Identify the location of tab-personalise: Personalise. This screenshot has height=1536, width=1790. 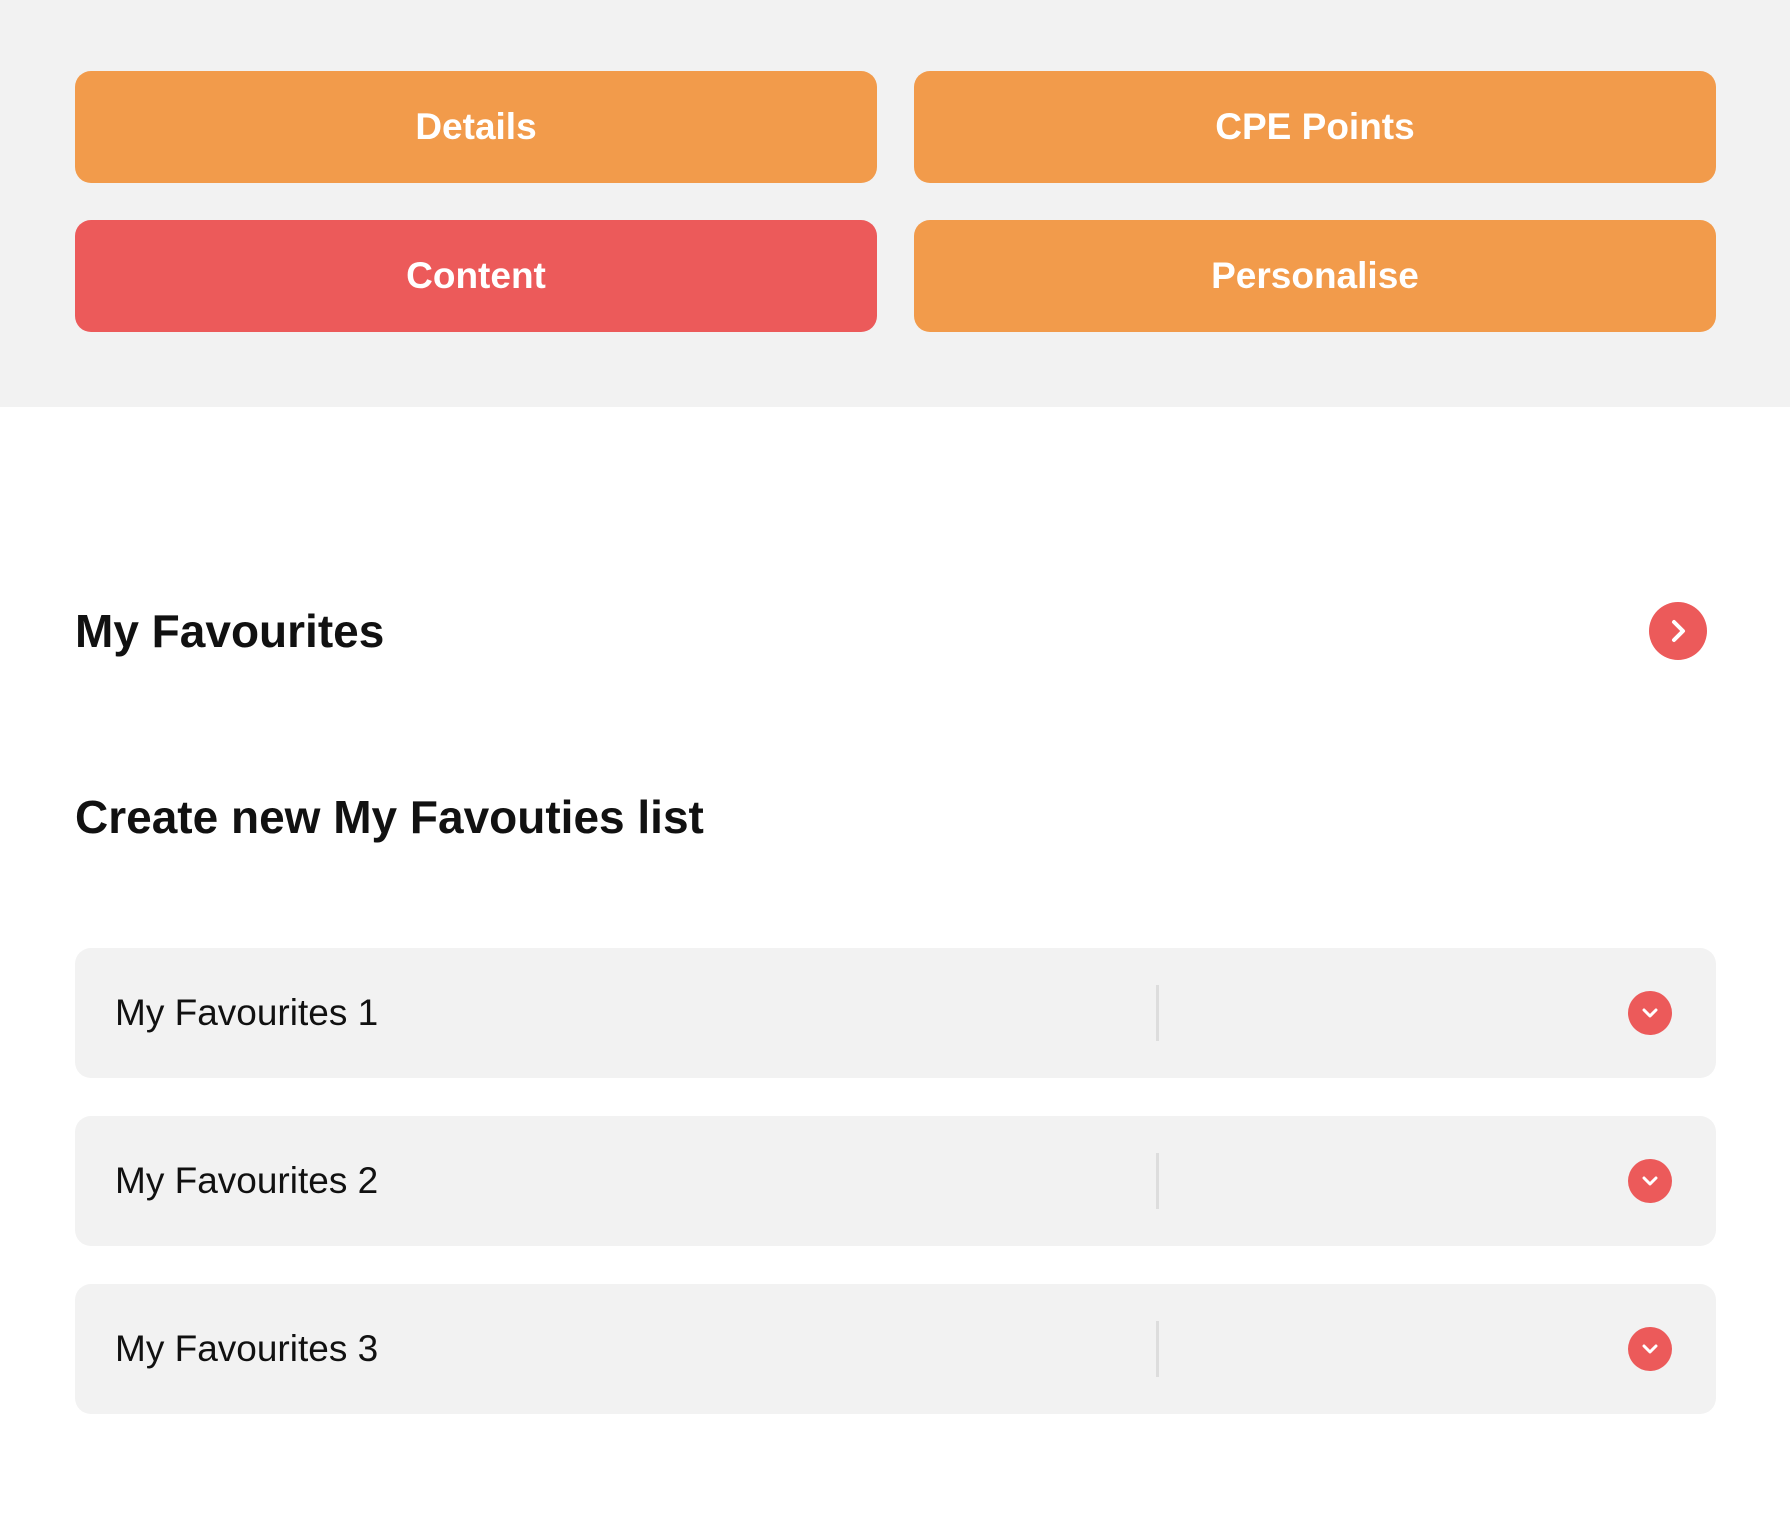
(1315, 276).